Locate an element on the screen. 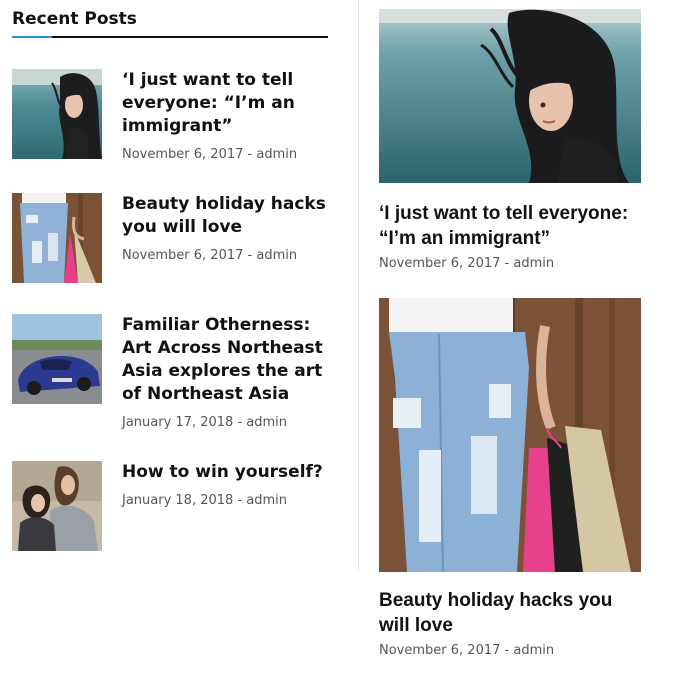  ripped-jeans-shopping-bags-photo is located at coordinates (57, 238).